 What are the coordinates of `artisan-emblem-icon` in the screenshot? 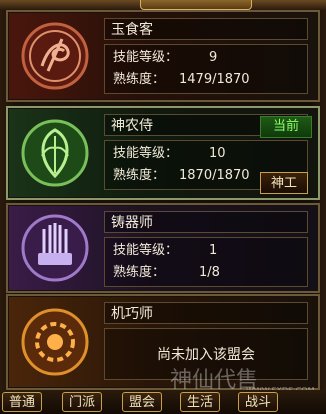 It's located at (55, 342).